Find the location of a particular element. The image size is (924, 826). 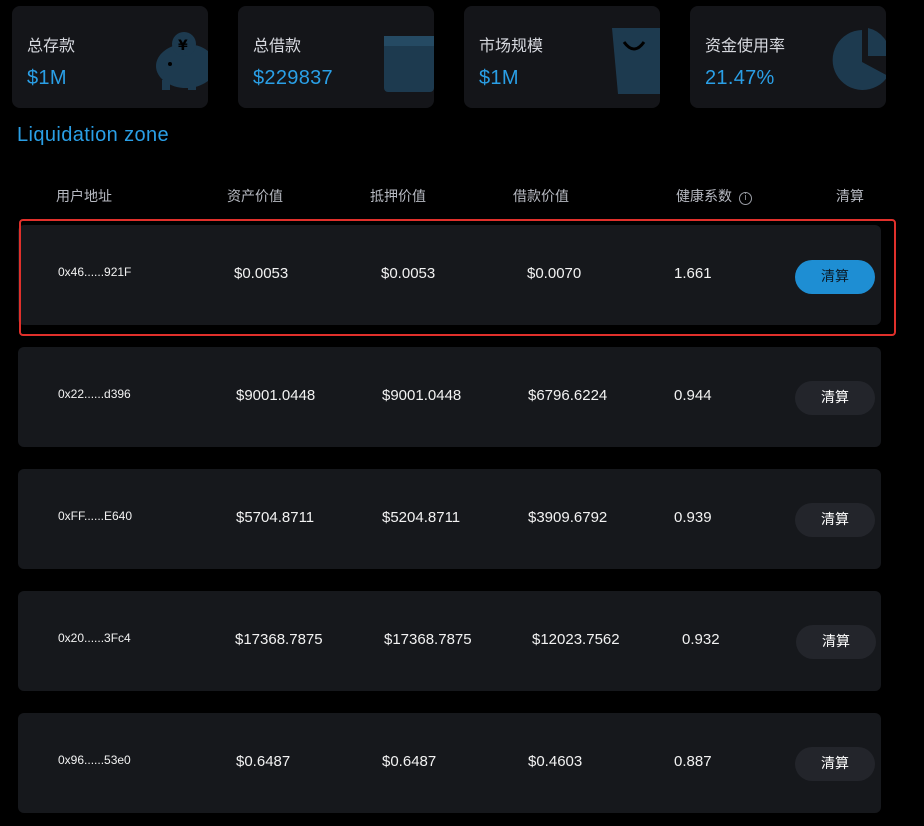

row-asset-value: $0.6487 is located at coordinates (263, 761).